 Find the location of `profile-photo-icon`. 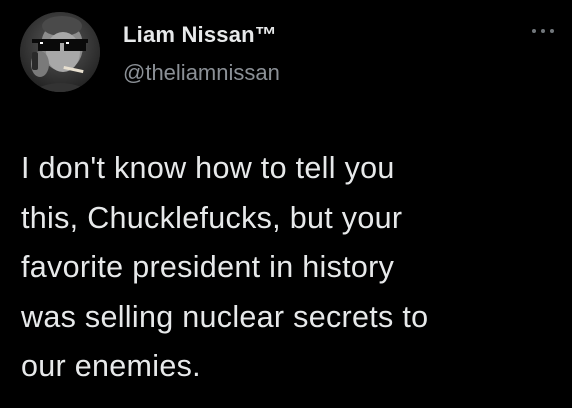

profile-photo-icon is located at coordinates (60, 52).